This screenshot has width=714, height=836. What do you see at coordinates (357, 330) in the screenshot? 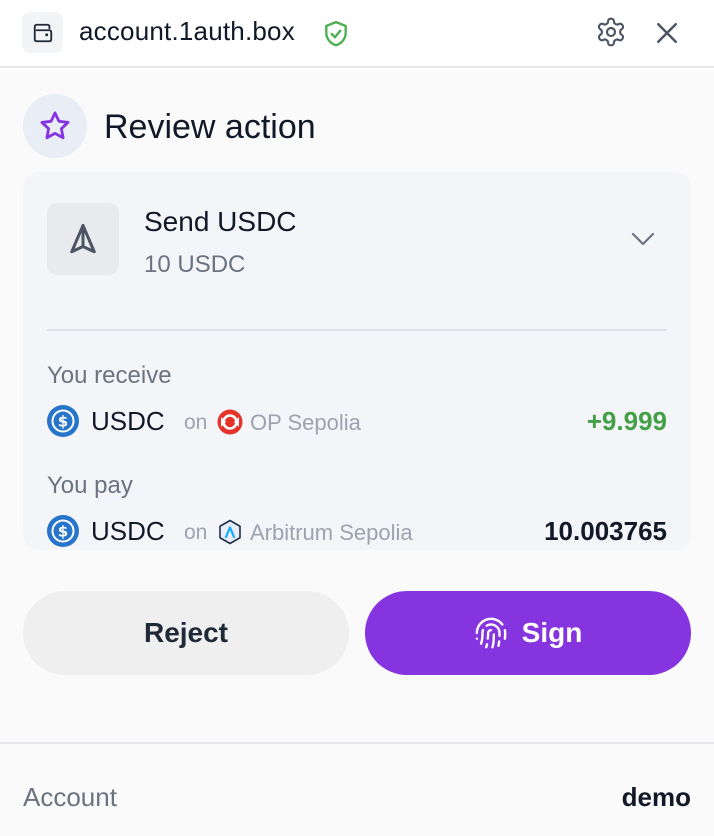
I see `divider` at bounding box center [357, 330].